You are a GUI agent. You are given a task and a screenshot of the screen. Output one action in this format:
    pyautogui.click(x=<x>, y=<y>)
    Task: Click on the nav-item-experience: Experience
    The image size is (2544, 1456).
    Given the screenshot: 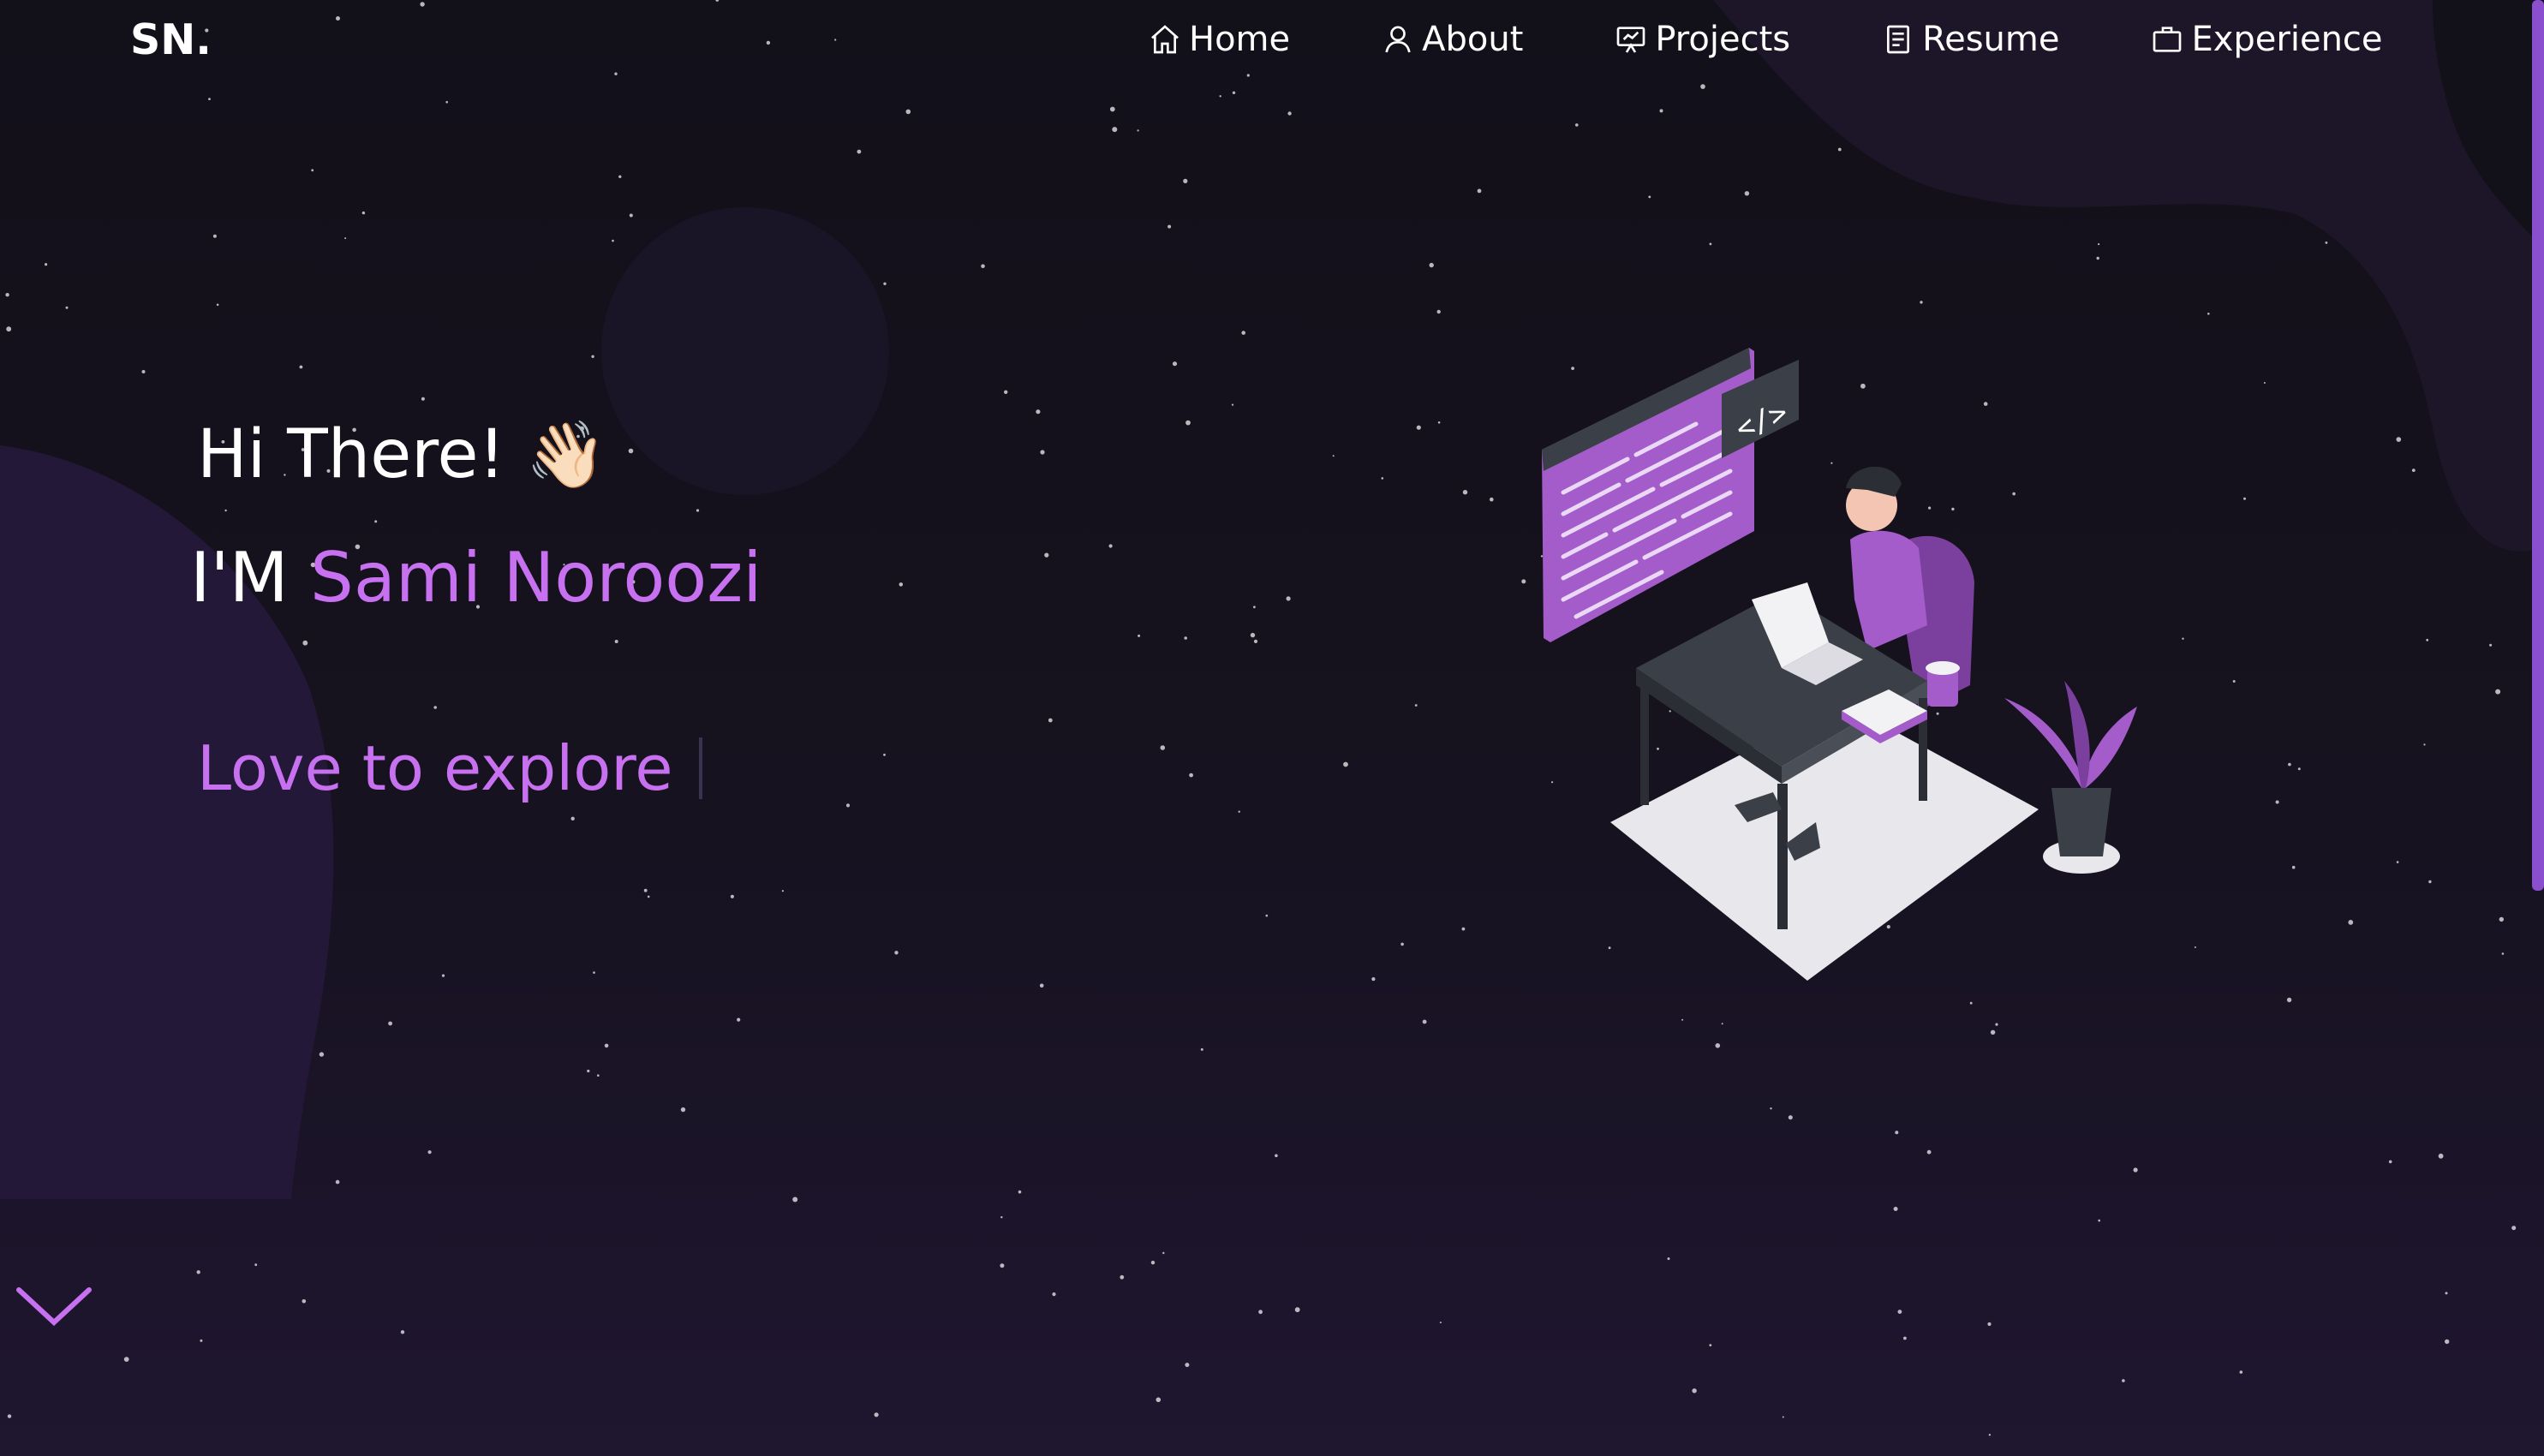 What is the action you would take?
    pyautogui.click(x=2266, y=39)
    